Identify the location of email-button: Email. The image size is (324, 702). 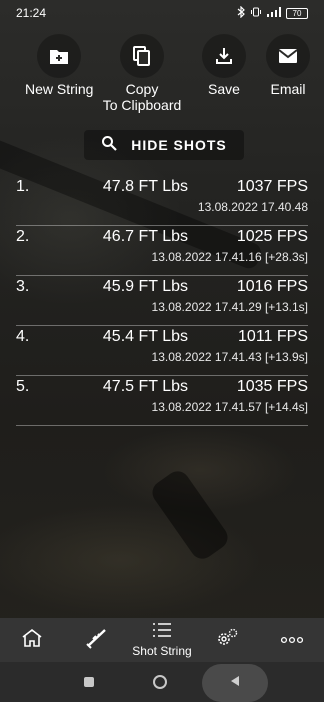
(288, 65).